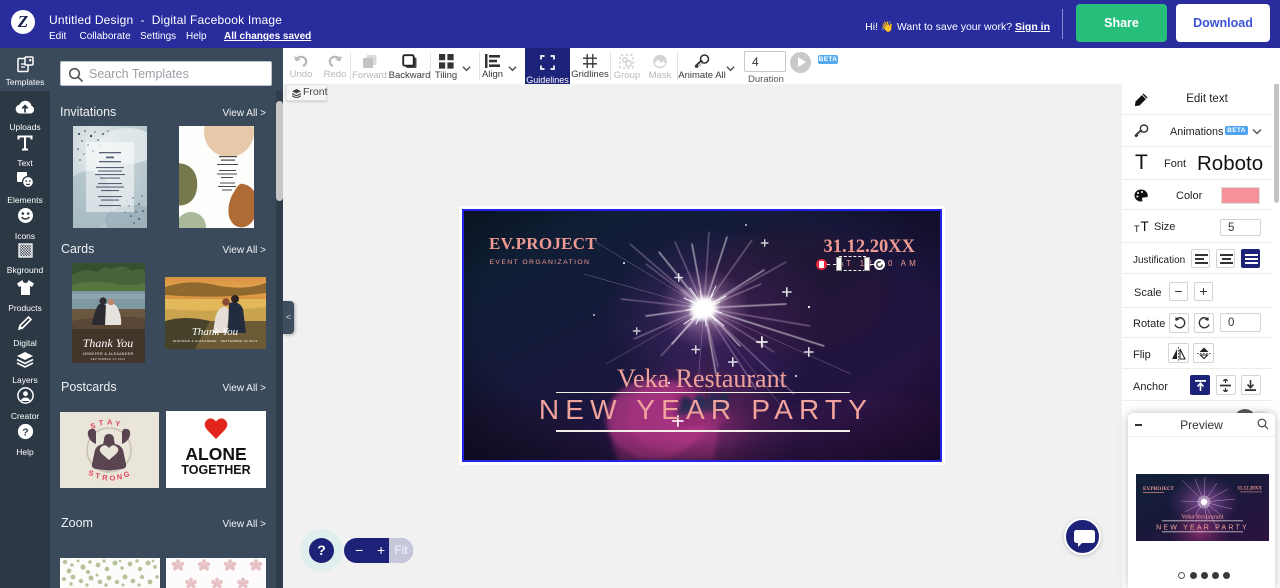  I want to click on svg-text: 31.12.20XX, so click(1249, 488).